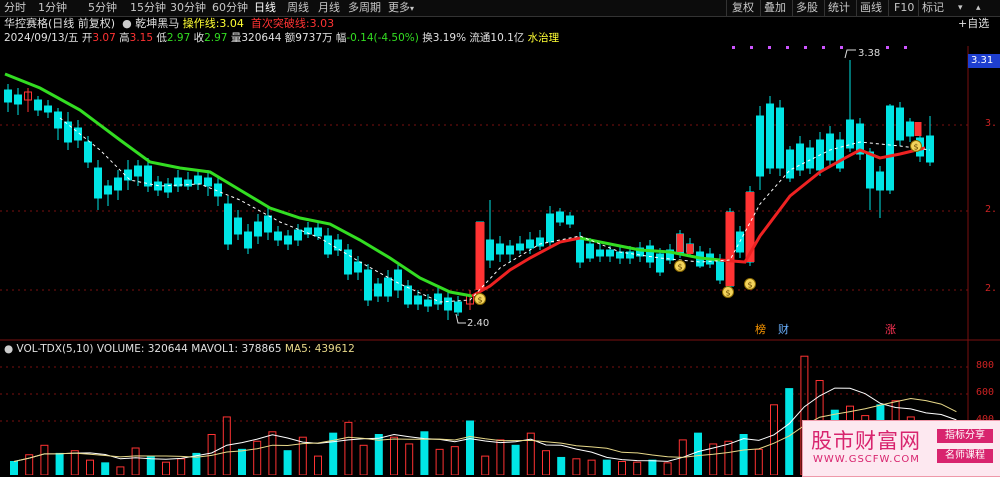  What do you see at coordinates (985, 392) in the screenshot?
I see `volume-tick: 600` at bounding box center [985, 392].